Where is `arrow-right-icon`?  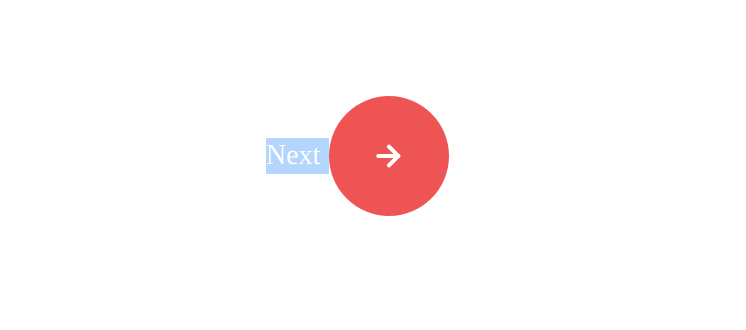 arrow-right-icon is located at coordinates (389, 156).